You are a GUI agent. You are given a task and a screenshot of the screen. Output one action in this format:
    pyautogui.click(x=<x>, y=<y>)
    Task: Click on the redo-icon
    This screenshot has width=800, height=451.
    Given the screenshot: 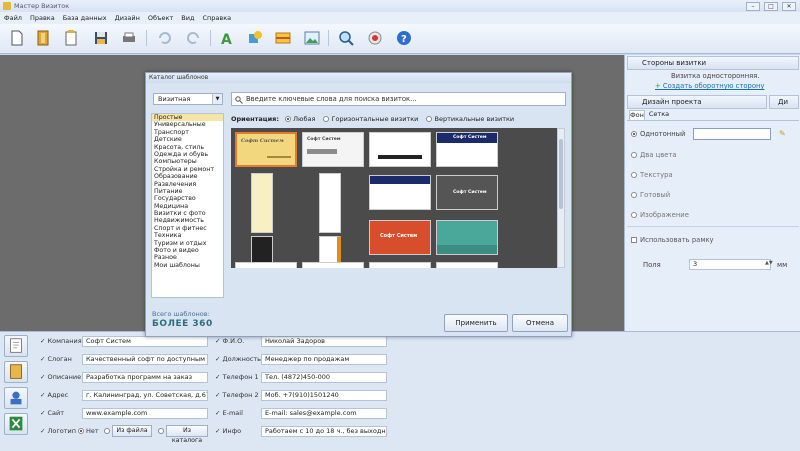 What is the action you would take?
    pyautogui.click(x=194, y=38)
    